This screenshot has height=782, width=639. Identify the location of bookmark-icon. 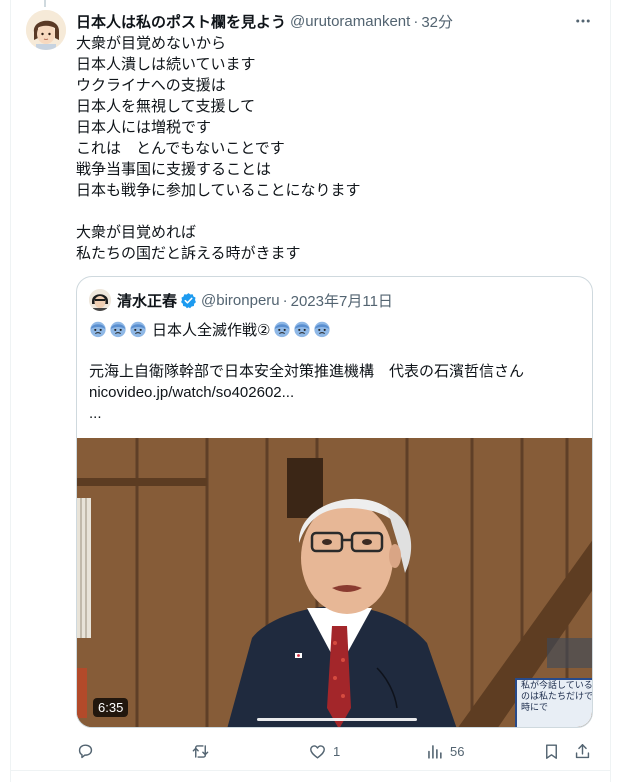
(551, 751).